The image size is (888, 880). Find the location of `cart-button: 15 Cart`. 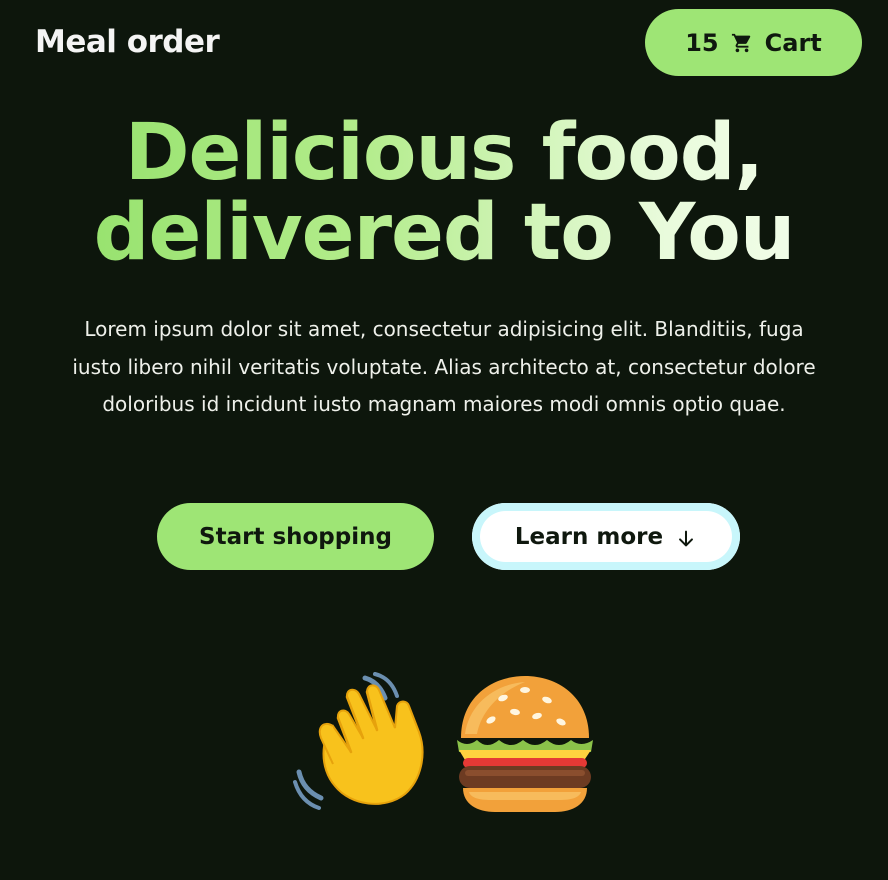

cart-button: 15 Cart is located at coordinates (753, 42).